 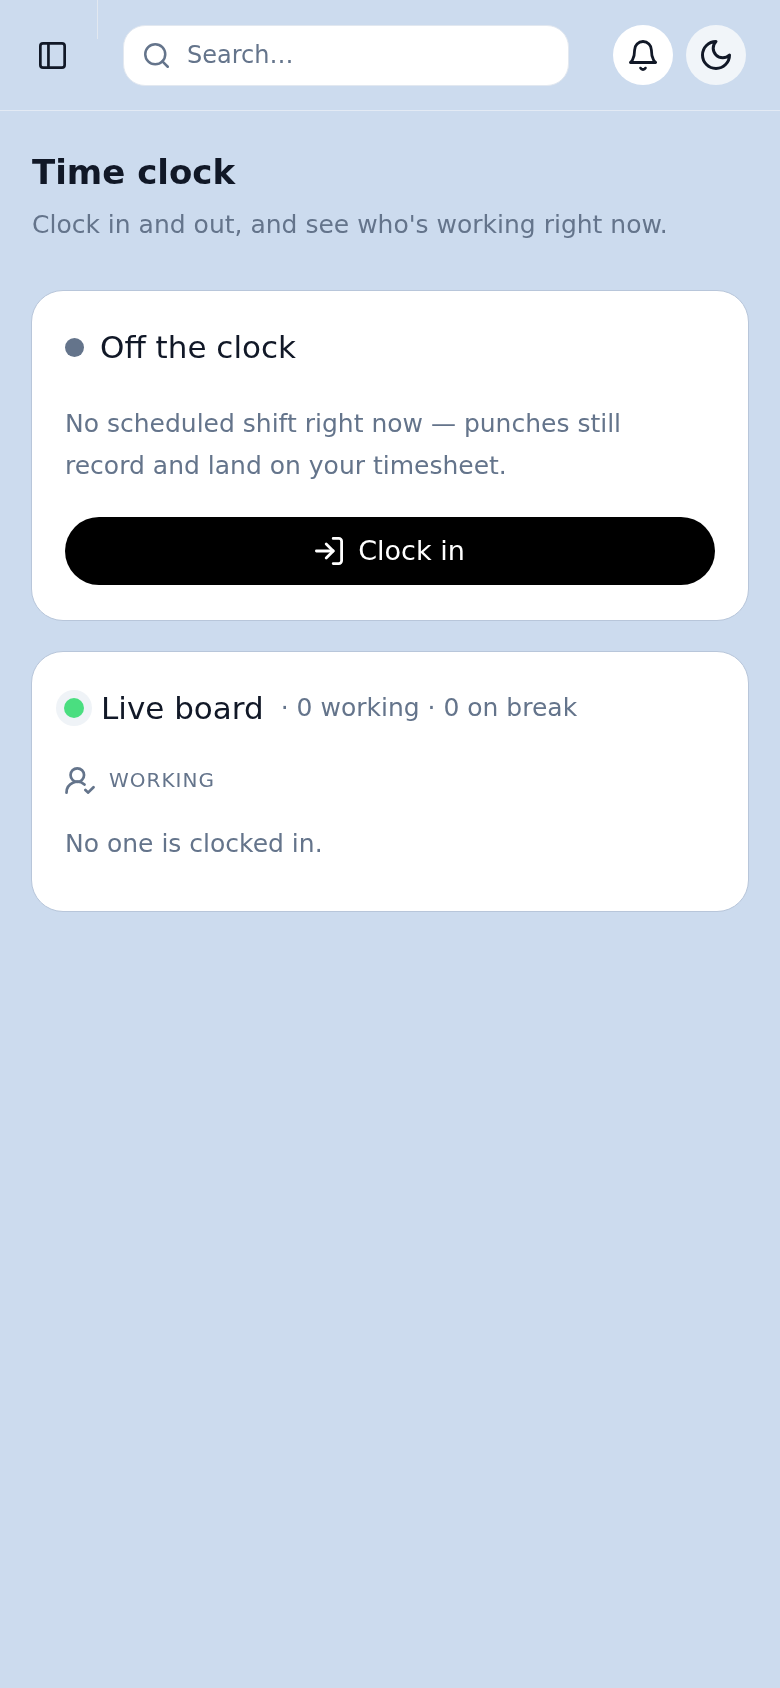 I want to click on notification-button, so click(x=643, y=55).